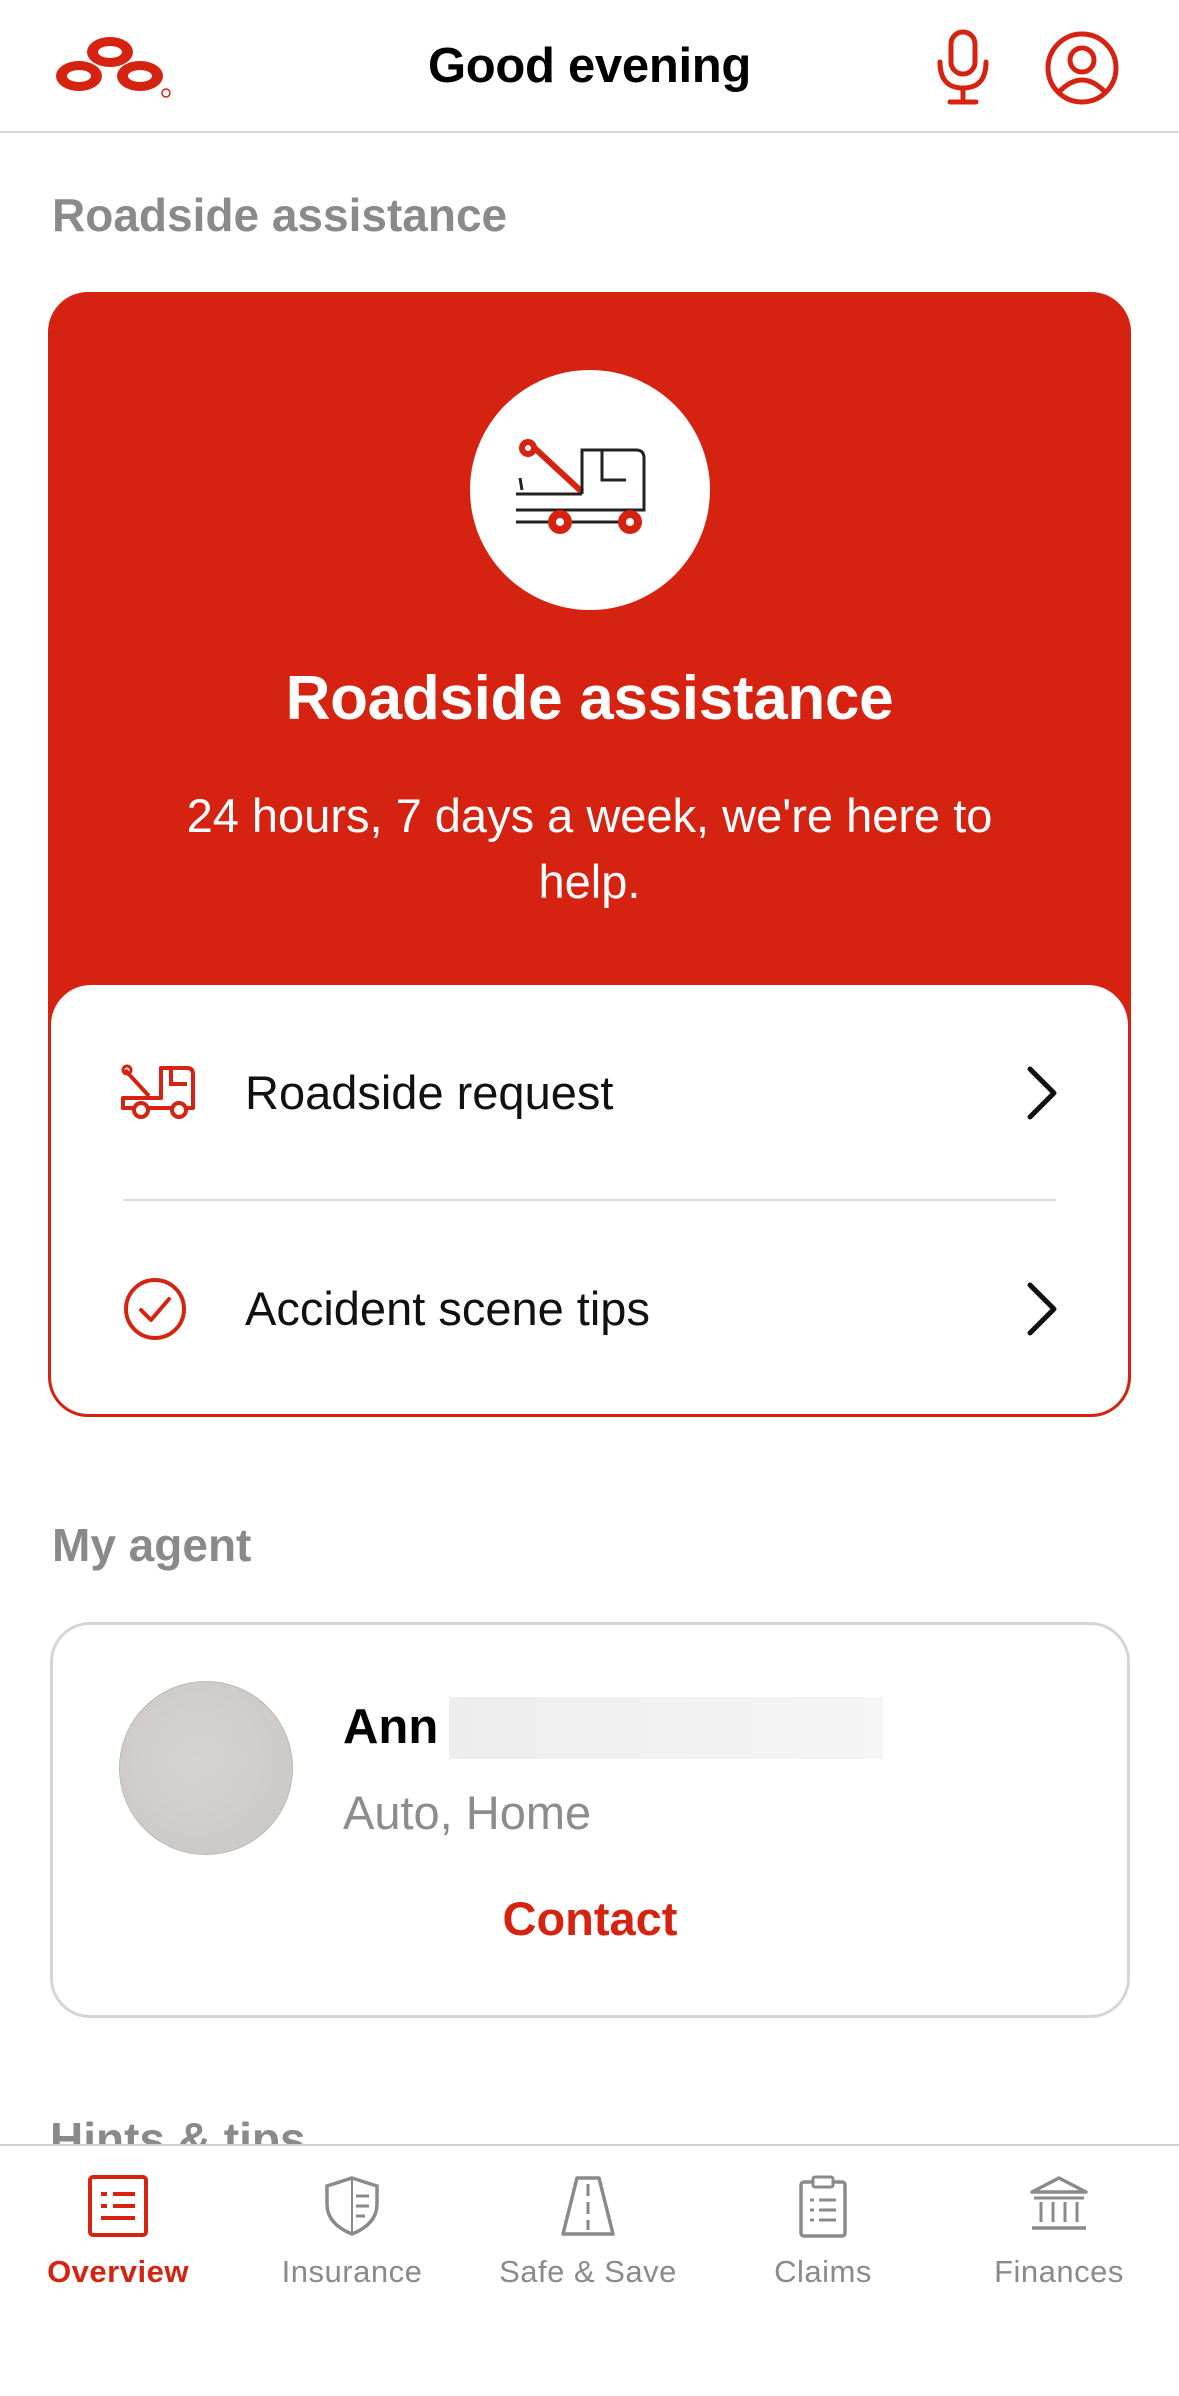 This screenshot has width=1179, height=2396. I want to click on tow-truck-icon, so click(581, 486).